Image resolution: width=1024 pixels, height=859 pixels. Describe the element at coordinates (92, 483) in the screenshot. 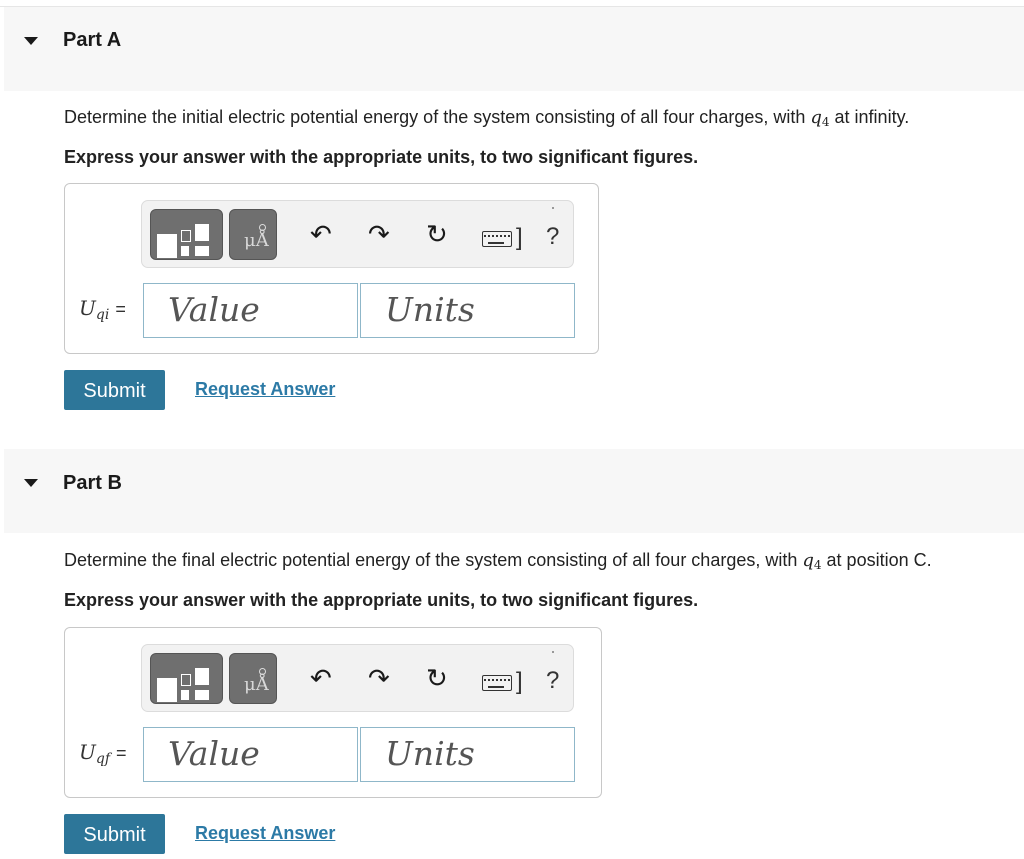

I see `part-b-title: Part B` at that location.